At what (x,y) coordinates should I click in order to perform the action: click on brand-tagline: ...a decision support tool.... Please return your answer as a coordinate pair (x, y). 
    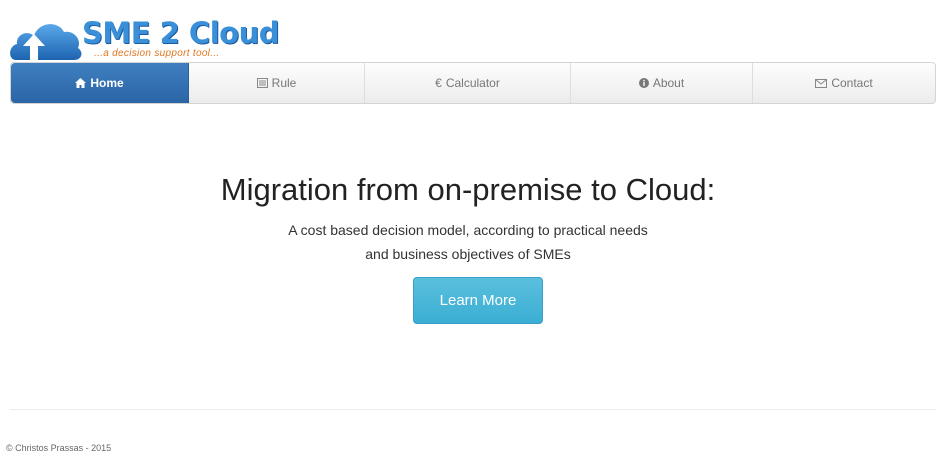
    Looking at the image, I should click on (157, 53).